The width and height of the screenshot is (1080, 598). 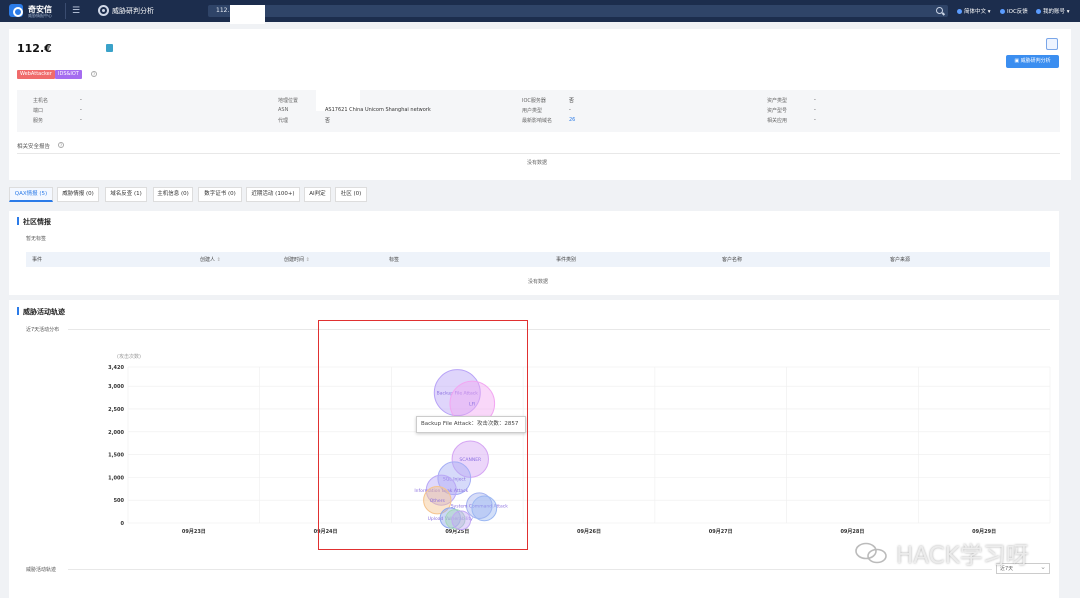 I want to click on y-tick-label: 500, so click(x=119, y=501).